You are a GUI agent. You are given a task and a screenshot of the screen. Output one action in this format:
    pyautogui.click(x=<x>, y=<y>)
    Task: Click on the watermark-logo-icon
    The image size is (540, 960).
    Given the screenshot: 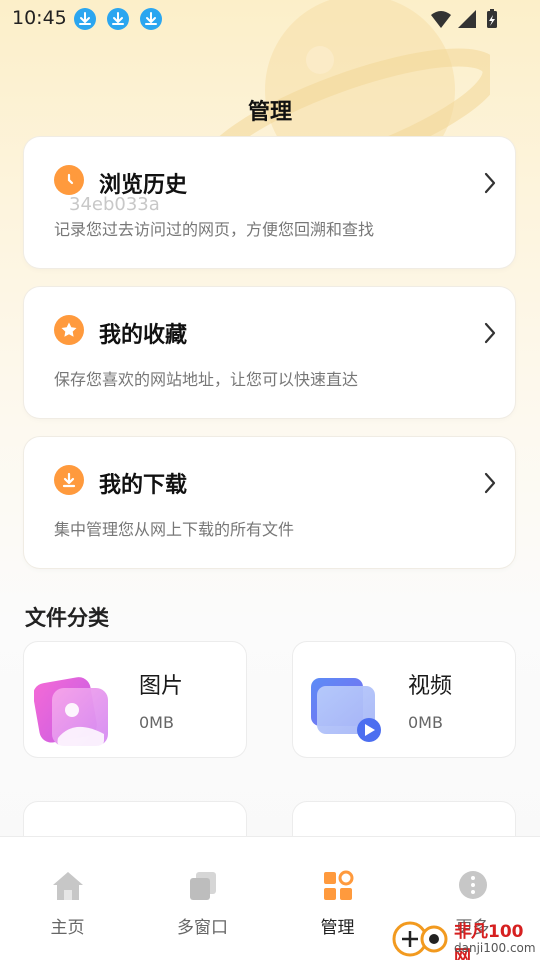 What is the action you would take?
    pyautogui.click(x=420, y=939)
    